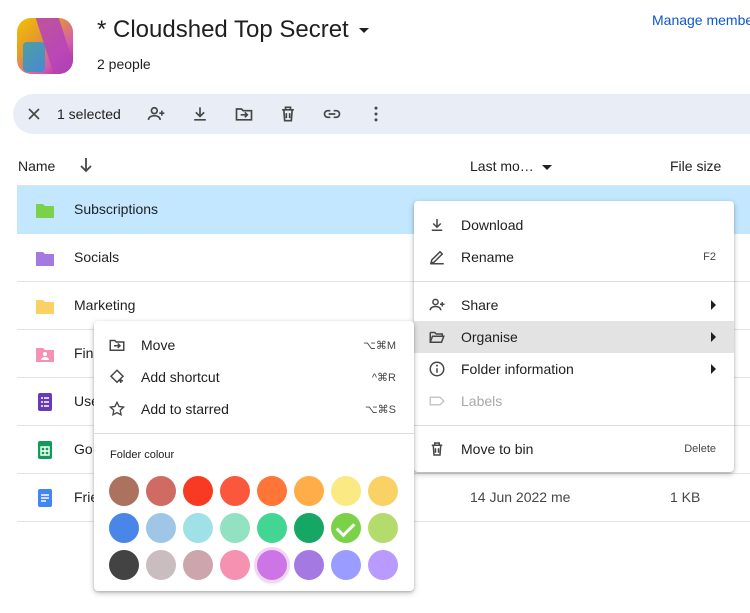 The height and width of the screenshot is (613, 750). What do you see at coordinates (480, 305) in the screenshot?
I see `menu-item-label: Share` at bounding box center [480, 305].